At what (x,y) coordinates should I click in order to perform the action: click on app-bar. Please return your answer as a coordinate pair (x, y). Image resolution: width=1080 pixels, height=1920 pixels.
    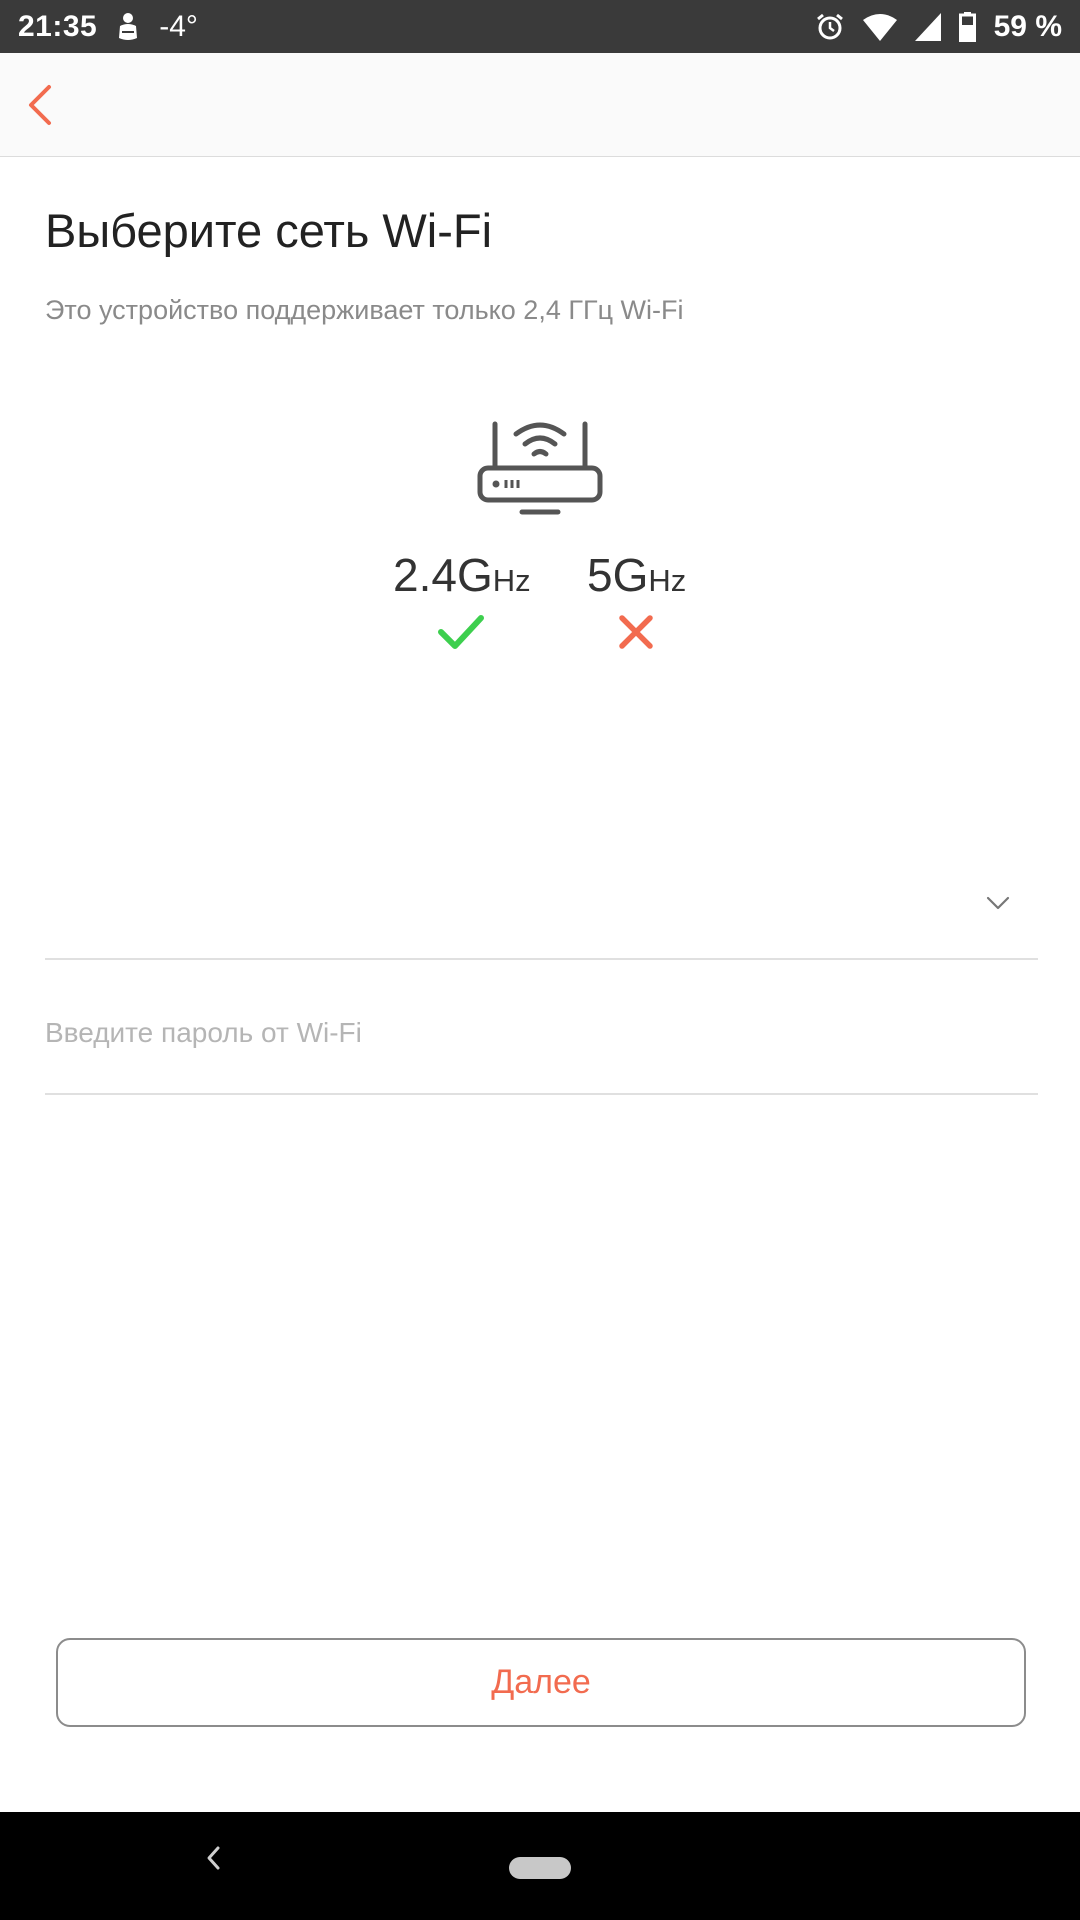
    Looking at the image, I should click on (540, 105).